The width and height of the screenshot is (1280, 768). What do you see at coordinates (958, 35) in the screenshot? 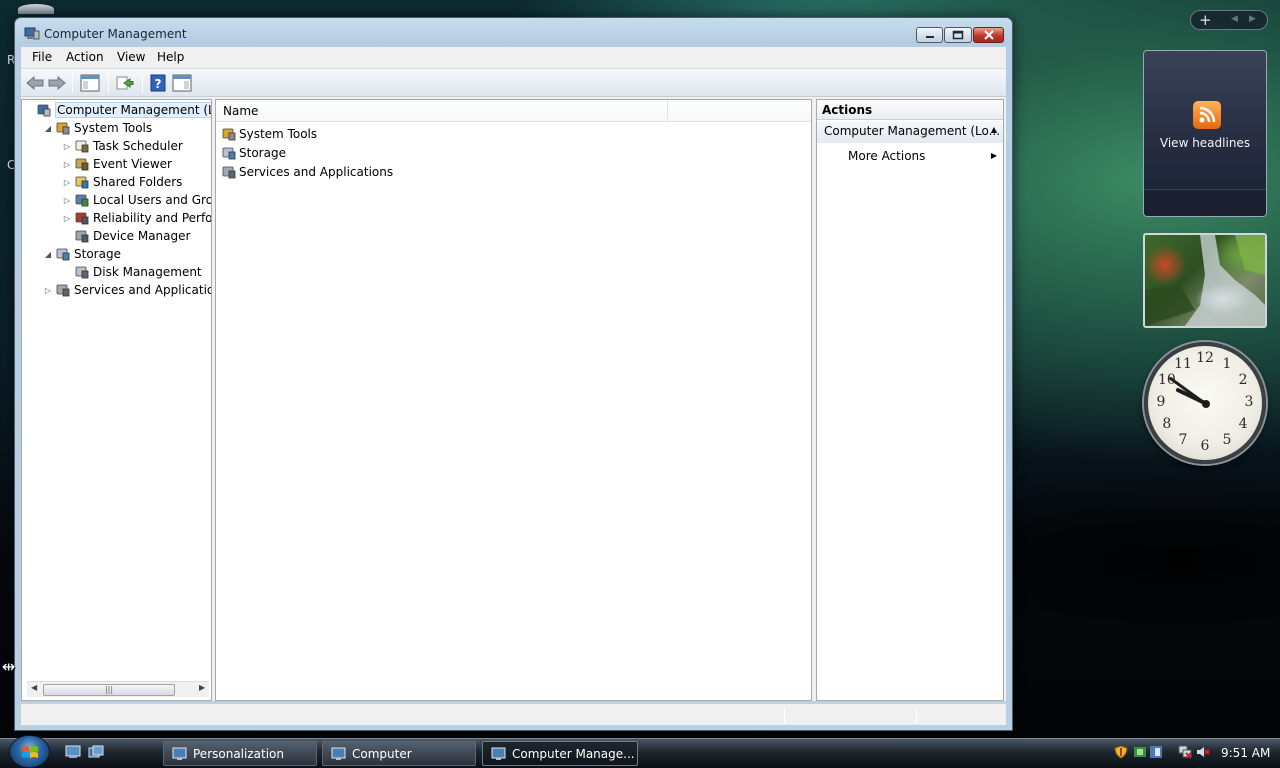
I see `maximize-button` at bounding box center [958, 35].